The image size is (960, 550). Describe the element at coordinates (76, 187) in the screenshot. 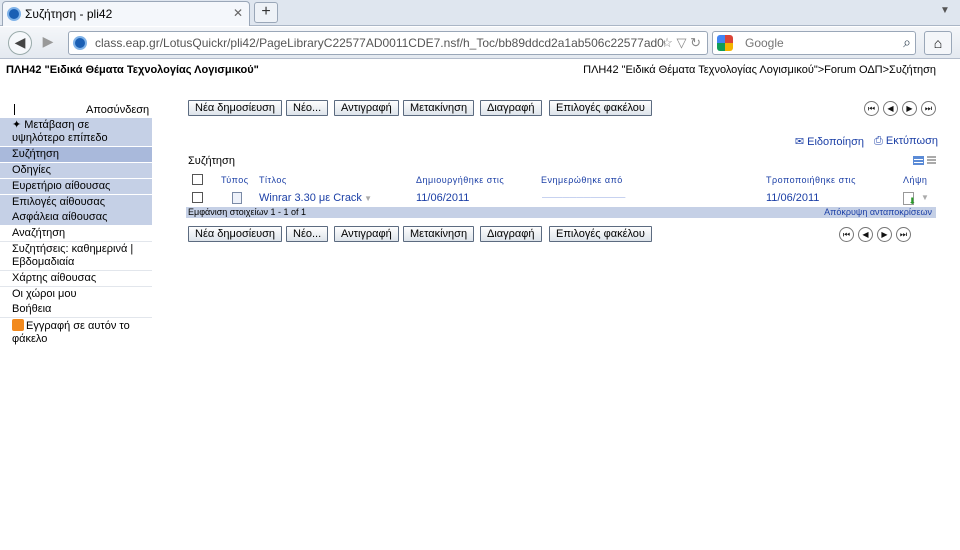

I see `sidebar-item-room-index: Ευρετήριο αίθουσας` at that location.